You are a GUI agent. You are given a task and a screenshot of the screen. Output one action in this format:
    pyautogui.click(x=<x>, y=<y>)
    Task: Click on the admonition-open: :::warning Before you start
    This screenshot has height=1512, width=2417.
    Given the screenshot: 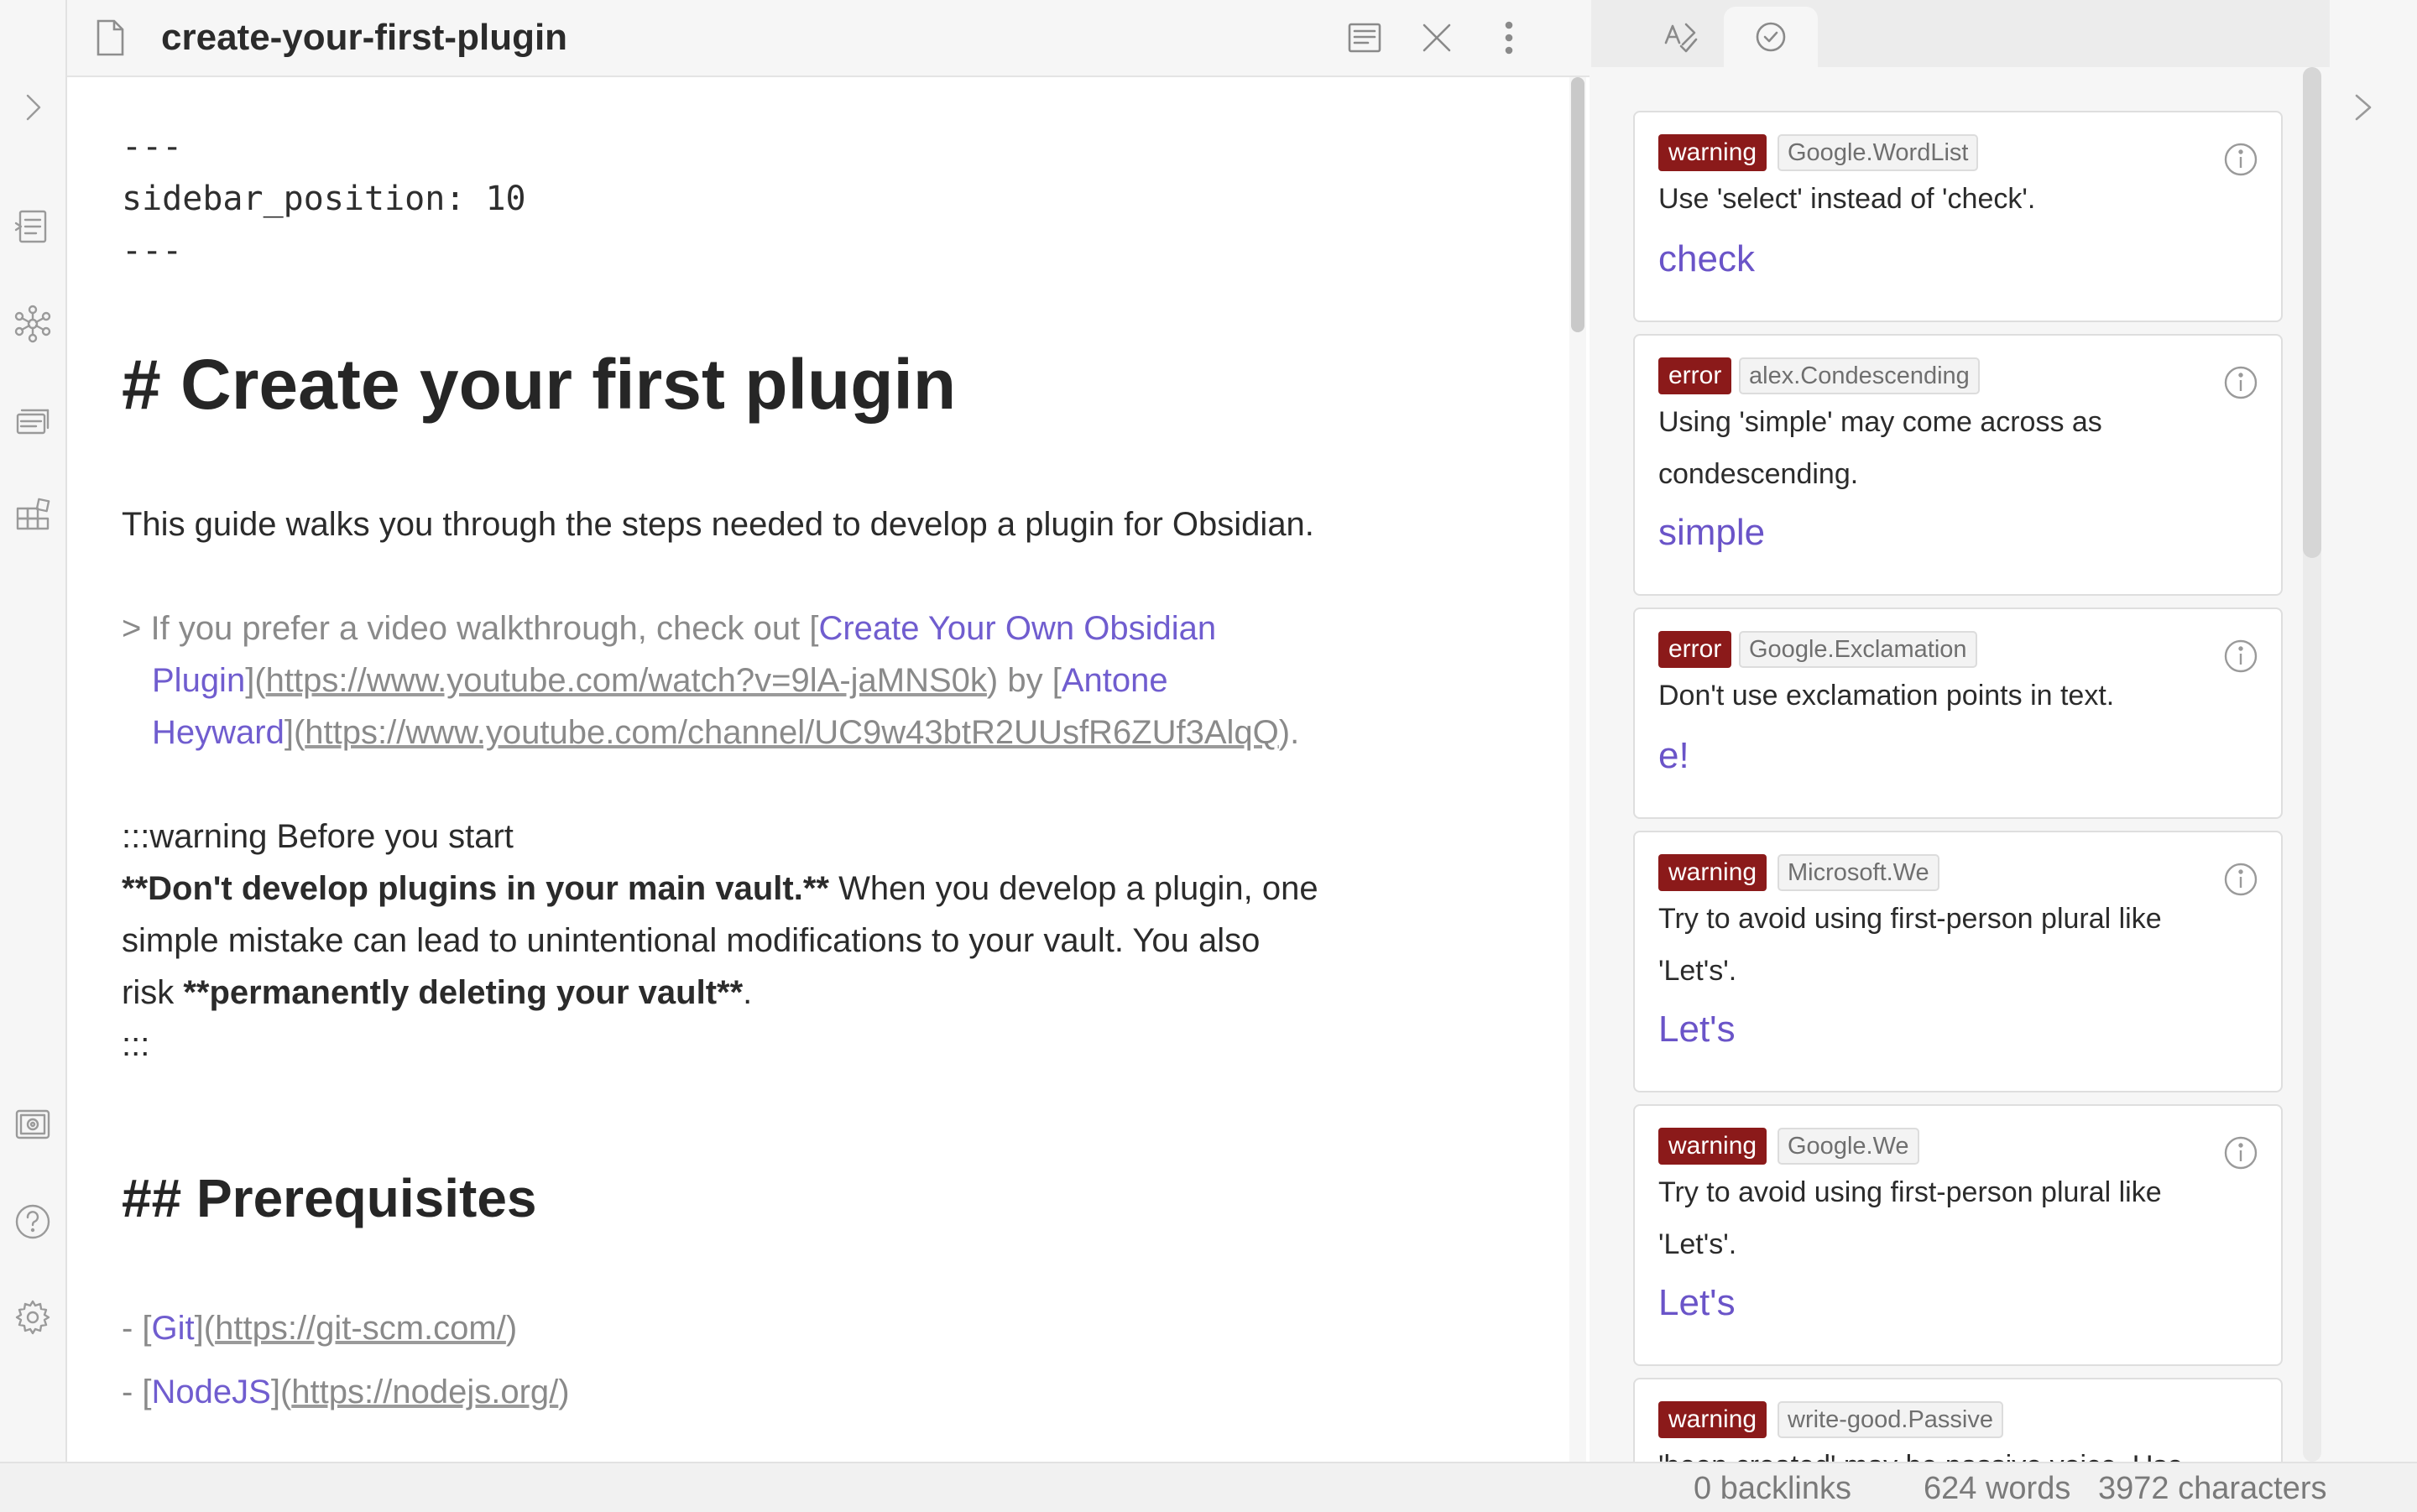 What is the action you would take?
    pyautogui.click(x=318, y=837)
    